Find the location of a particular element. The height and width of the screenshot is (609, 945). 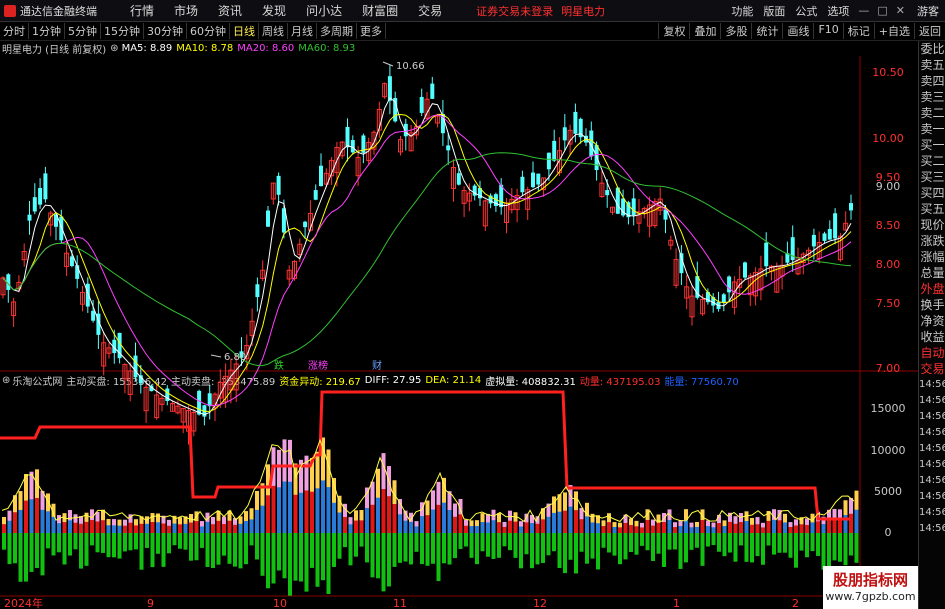

price-tick: 10.50 is located at coordinates (888, 72).